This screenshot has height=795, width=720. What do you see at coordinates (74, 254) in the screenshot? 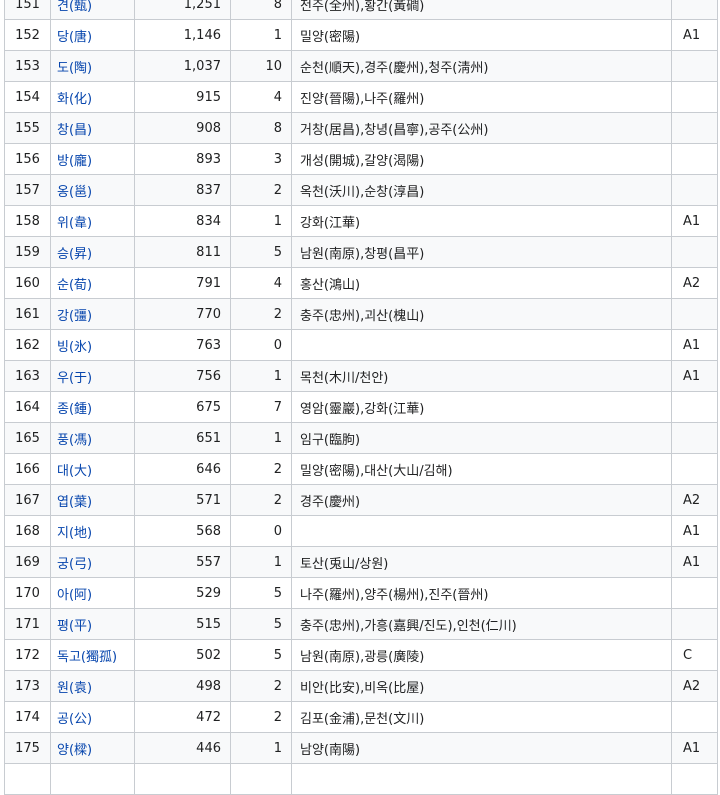
I see `surname-link: 승(昇)` at bounding box center [74, 254].